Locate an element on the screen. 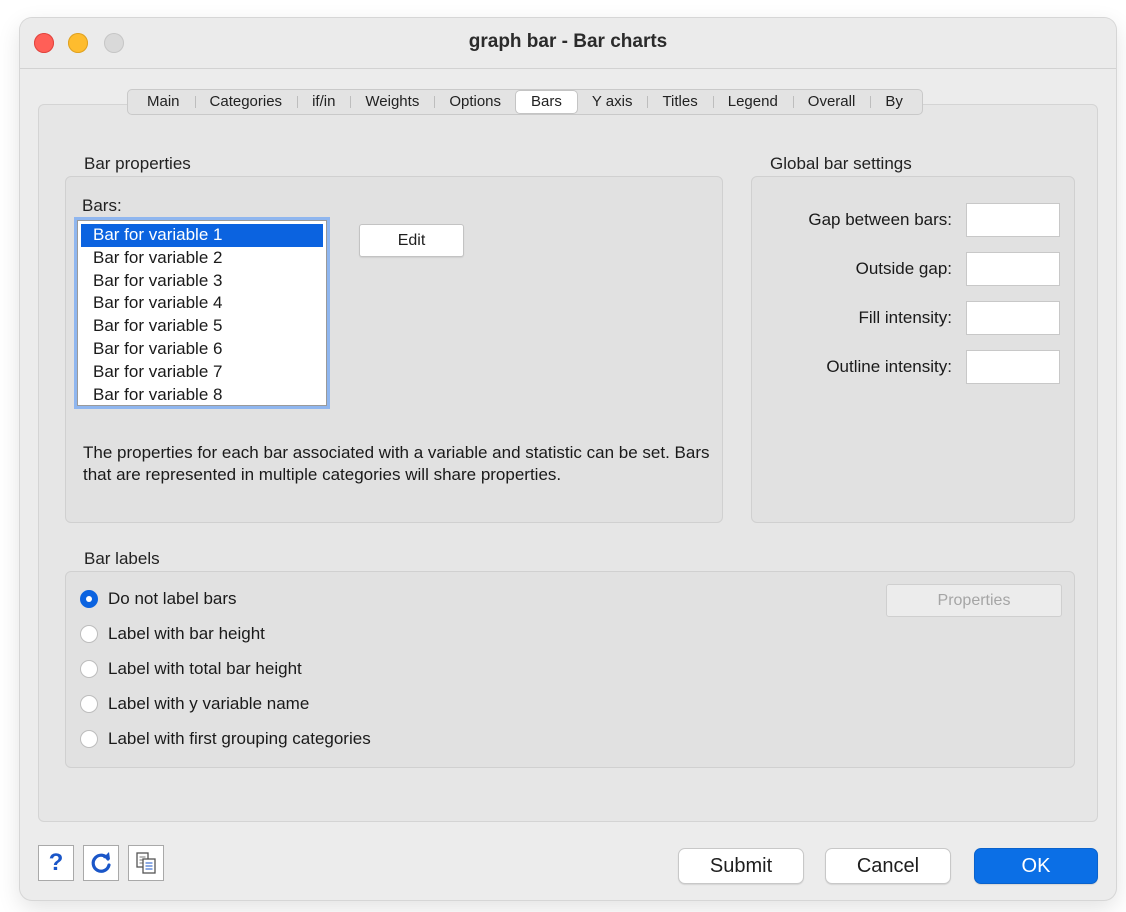 The width and height of the screenshot is (1126, 912). title-bar: graph bar - Bar charts is located at coordinates (568, 43).